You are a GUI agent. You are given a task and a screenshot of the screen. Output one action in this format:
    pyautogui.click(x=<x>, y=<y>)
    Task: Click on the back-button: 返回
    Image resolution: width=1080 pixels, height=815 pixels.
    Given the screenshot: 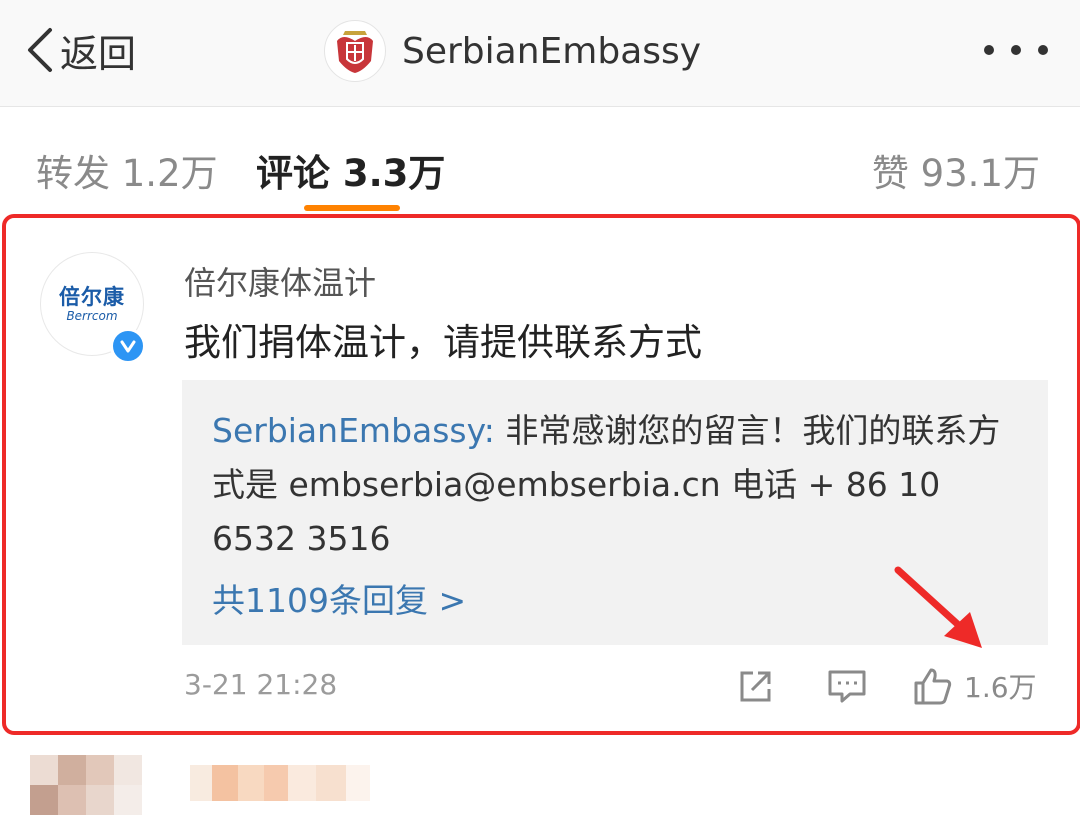 What is the action you would take?
    pyautogui.click(x=81, y=50)
    